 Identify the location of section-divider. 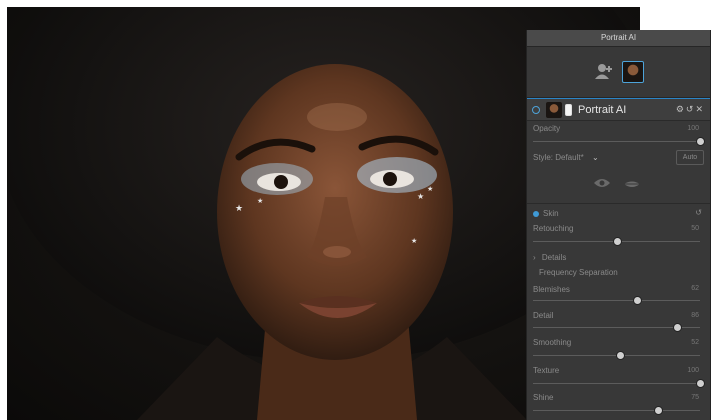
(618, 203).